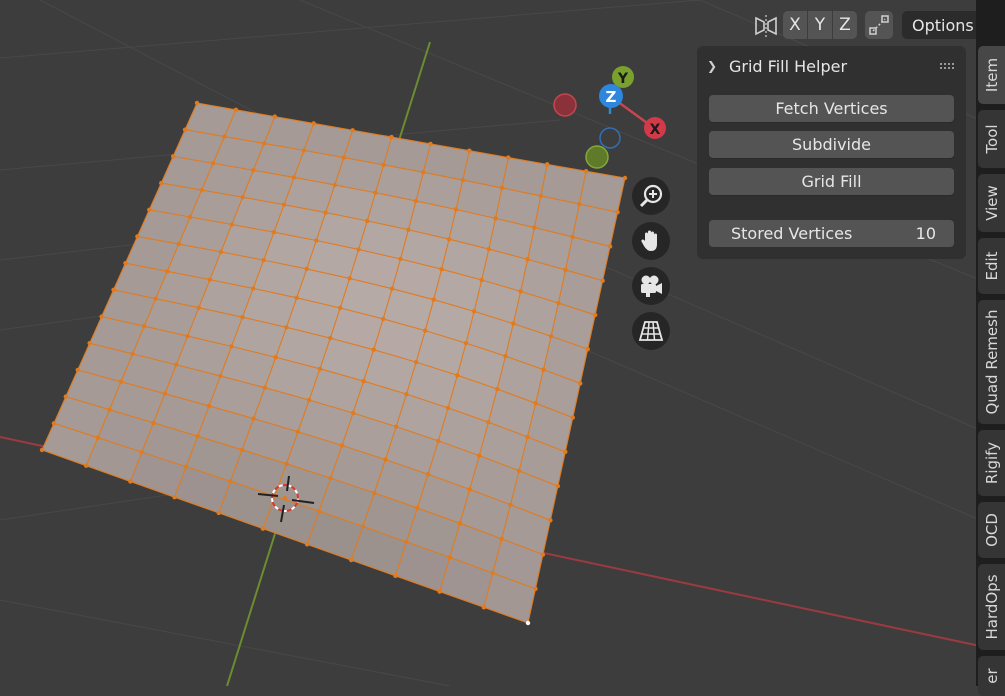 The height and width of the screenshot is (696, 1005). What do you see at coordinates (991, 203) in the screenshot?
I see `tab-view: View` at bounding box center [991, 203].